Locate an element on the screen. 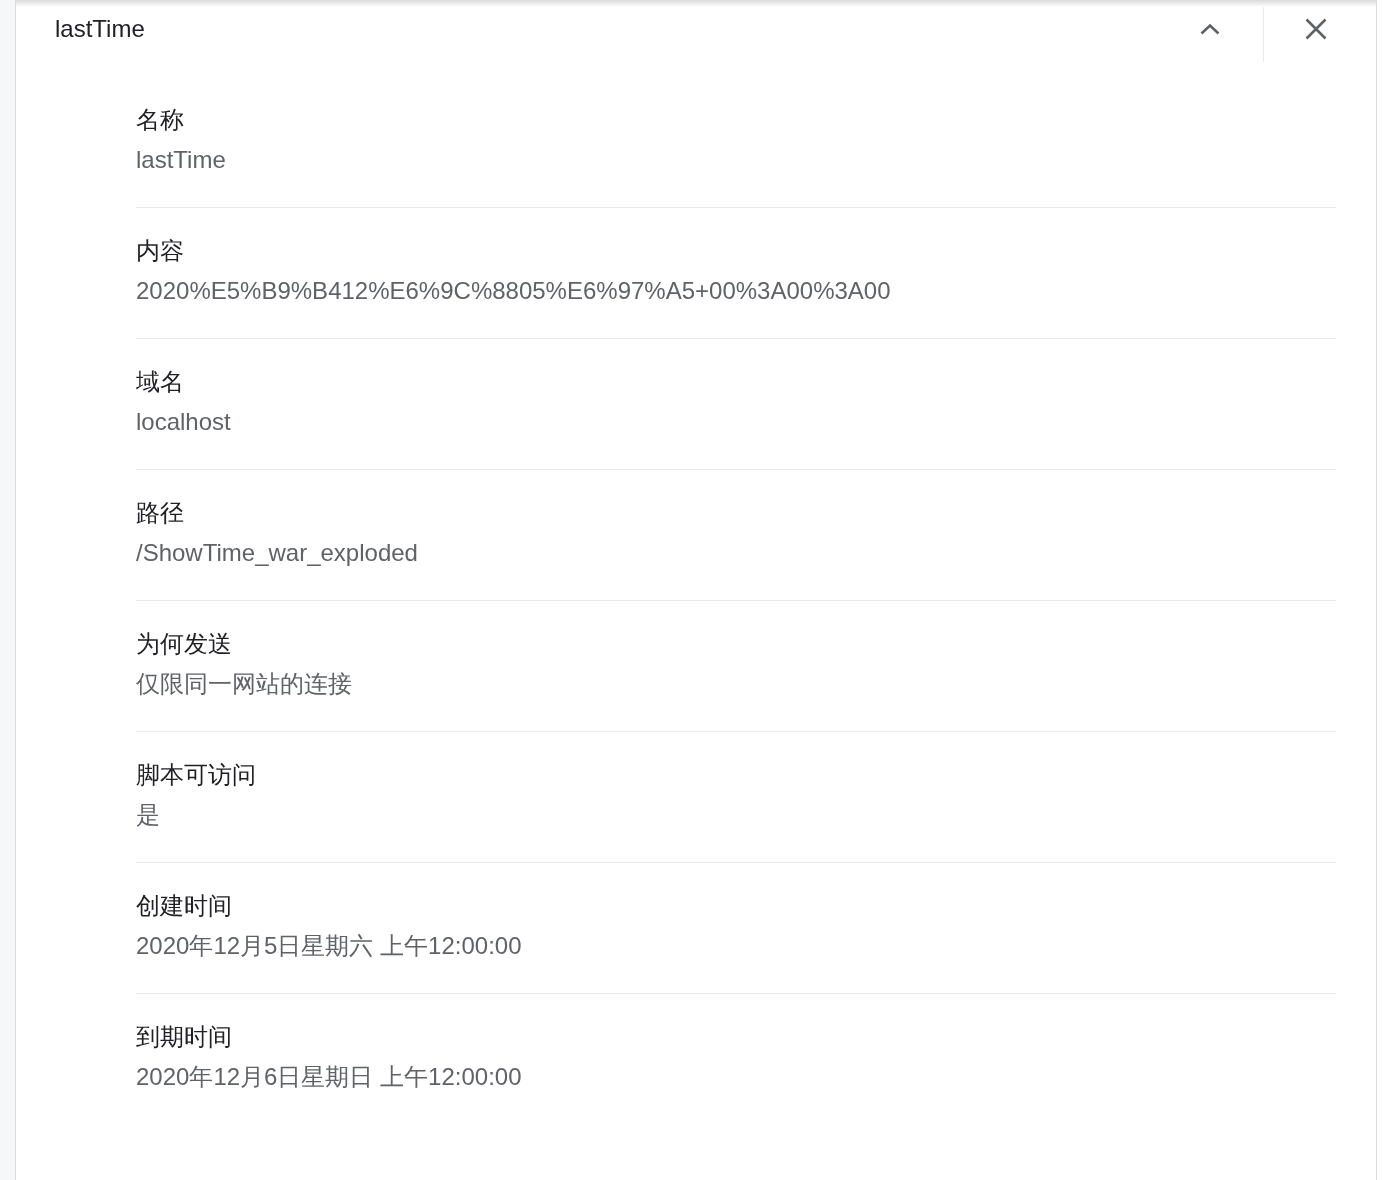 The image size is (1382, 1180). field-label: 内容 is located at coordinates (160, 251).